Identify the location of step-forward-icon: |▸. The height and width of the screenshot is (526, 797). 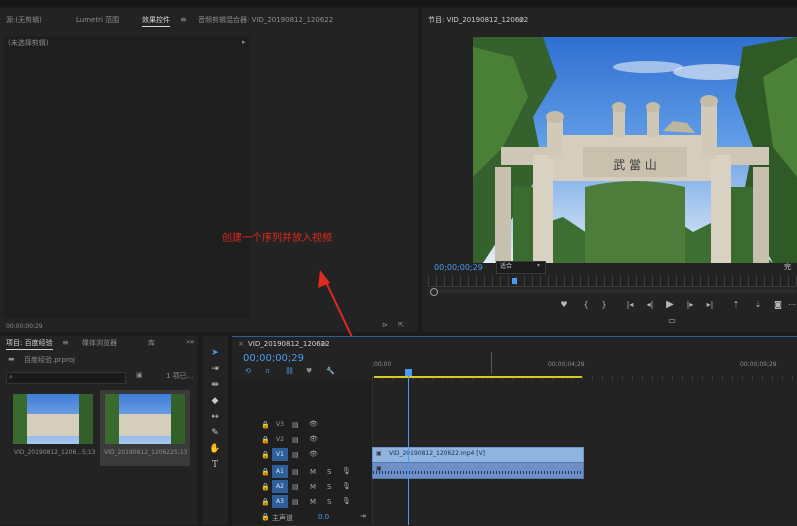
(690, 304).